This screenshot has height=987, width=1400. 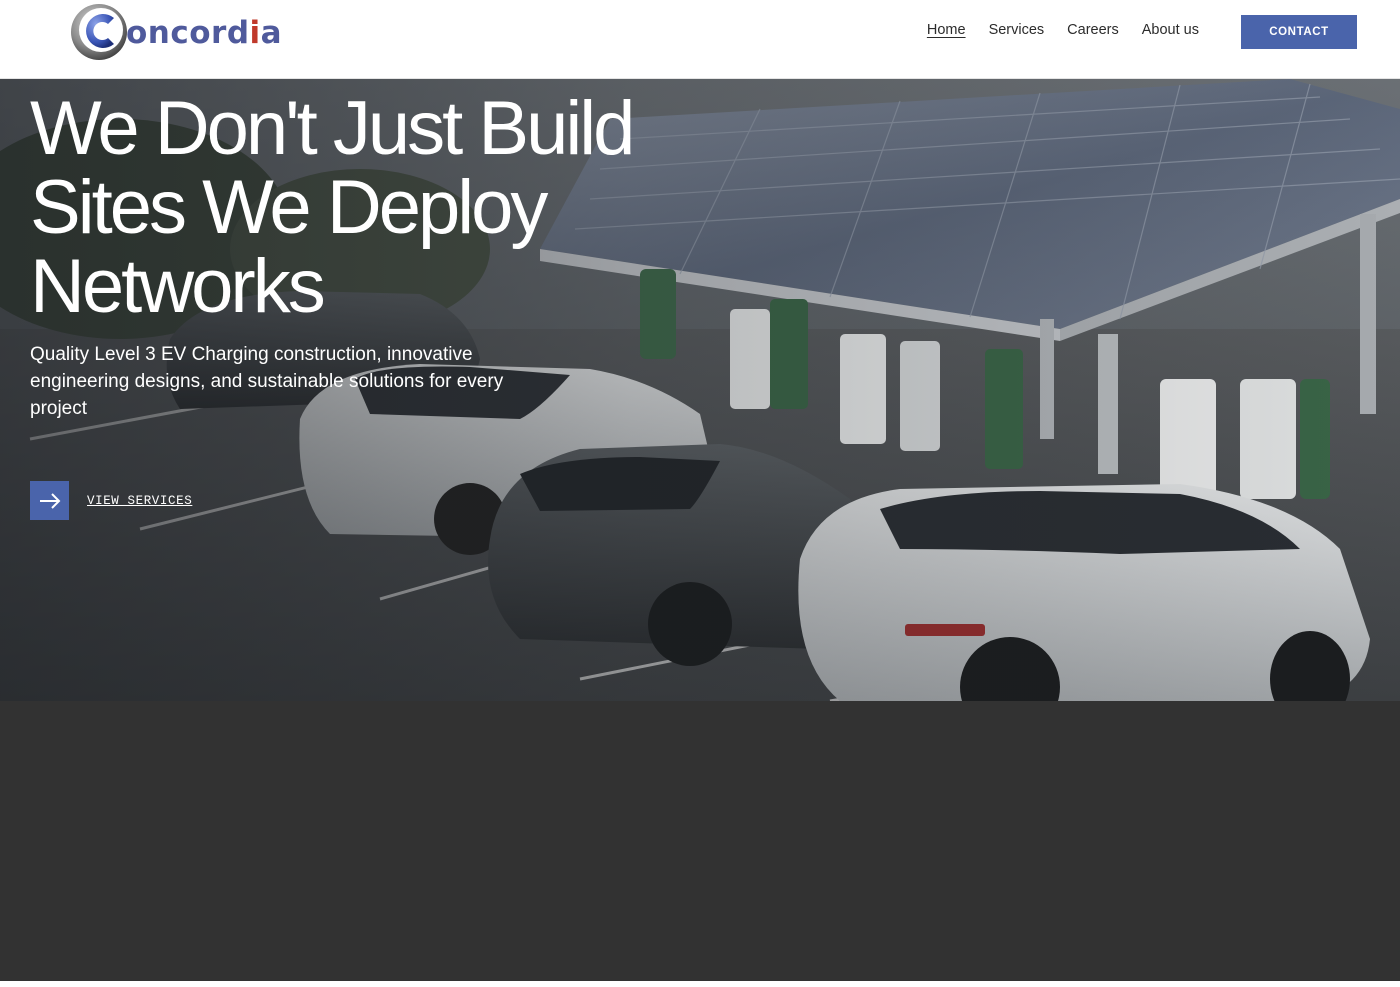 What do you see at coordinates (204, 33) in the screenshot?
I see `logo-wordmark: oncordia` at bounding box center [204, 33].